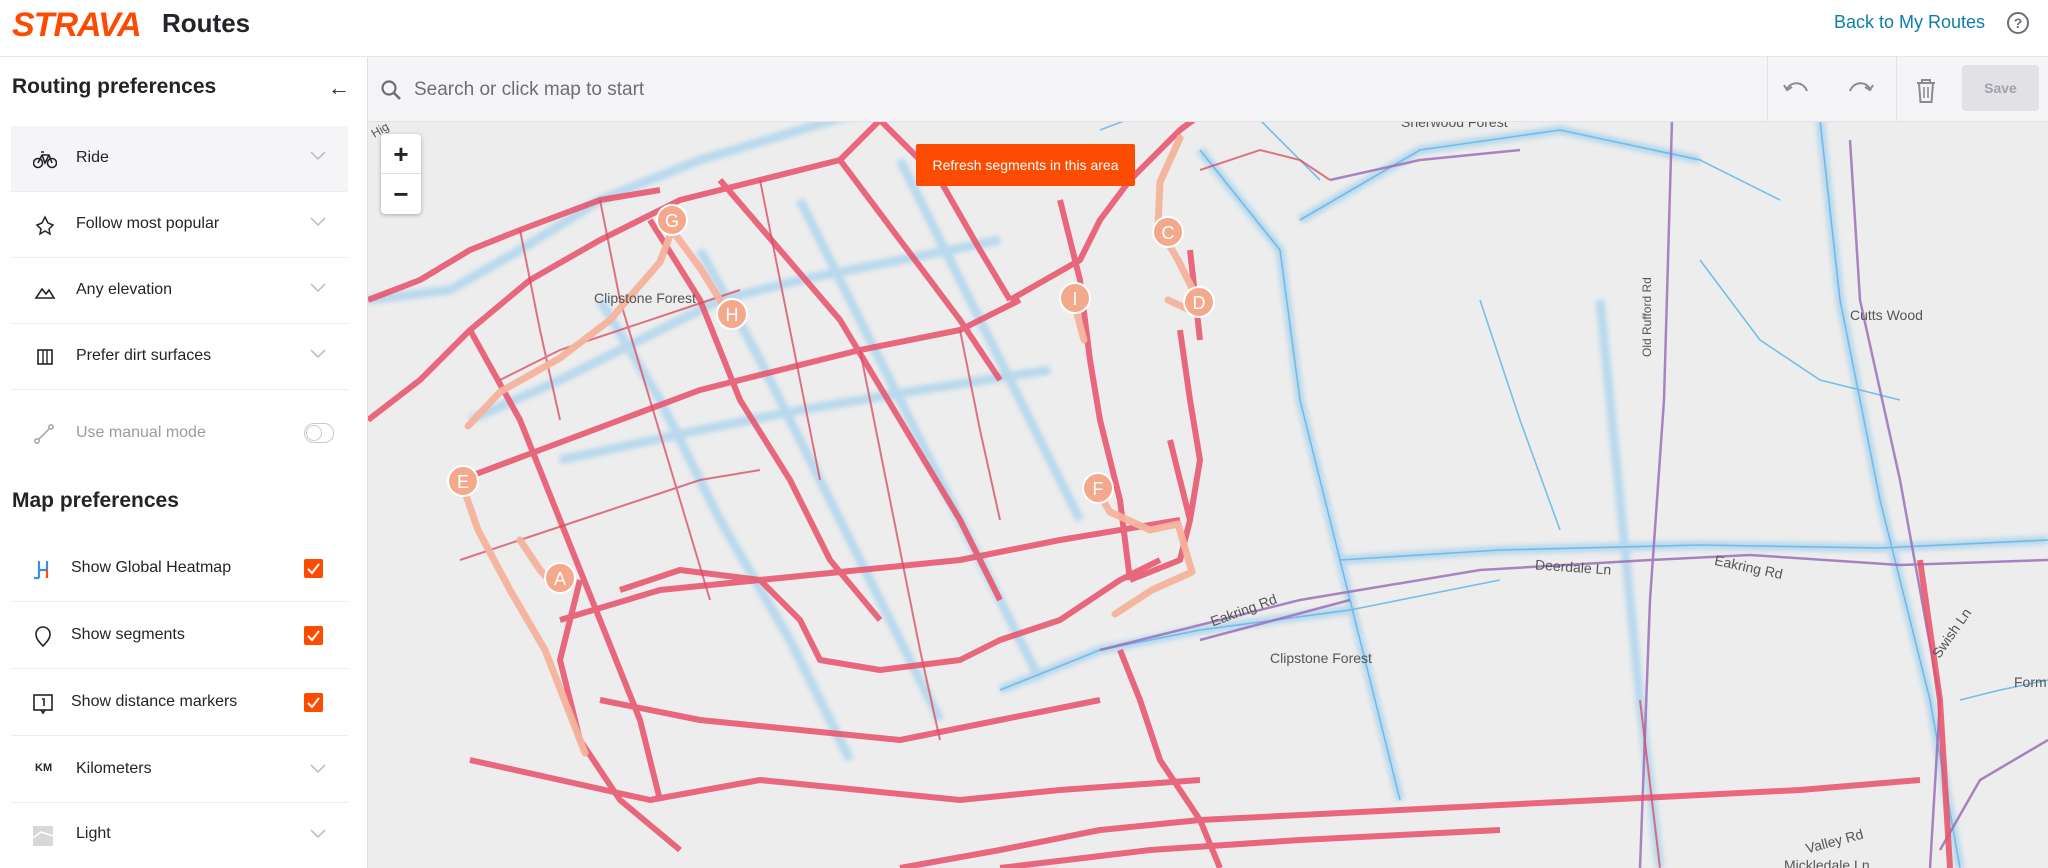  I want to click on collapse-sidebar-button: ←, so click(339, 88).